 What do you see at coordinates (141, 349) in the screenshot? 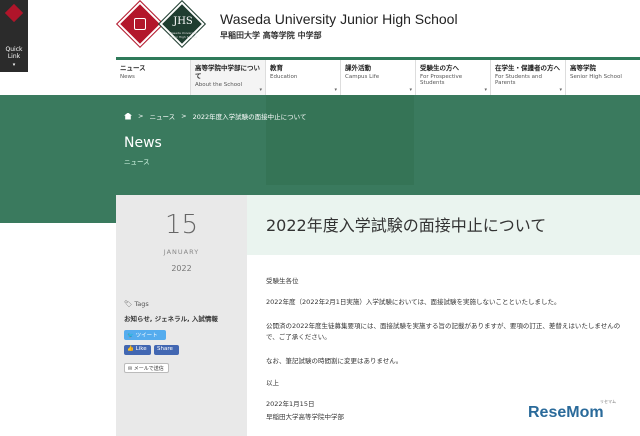
I see `like-label: Like` at bounding box center [141, 349].